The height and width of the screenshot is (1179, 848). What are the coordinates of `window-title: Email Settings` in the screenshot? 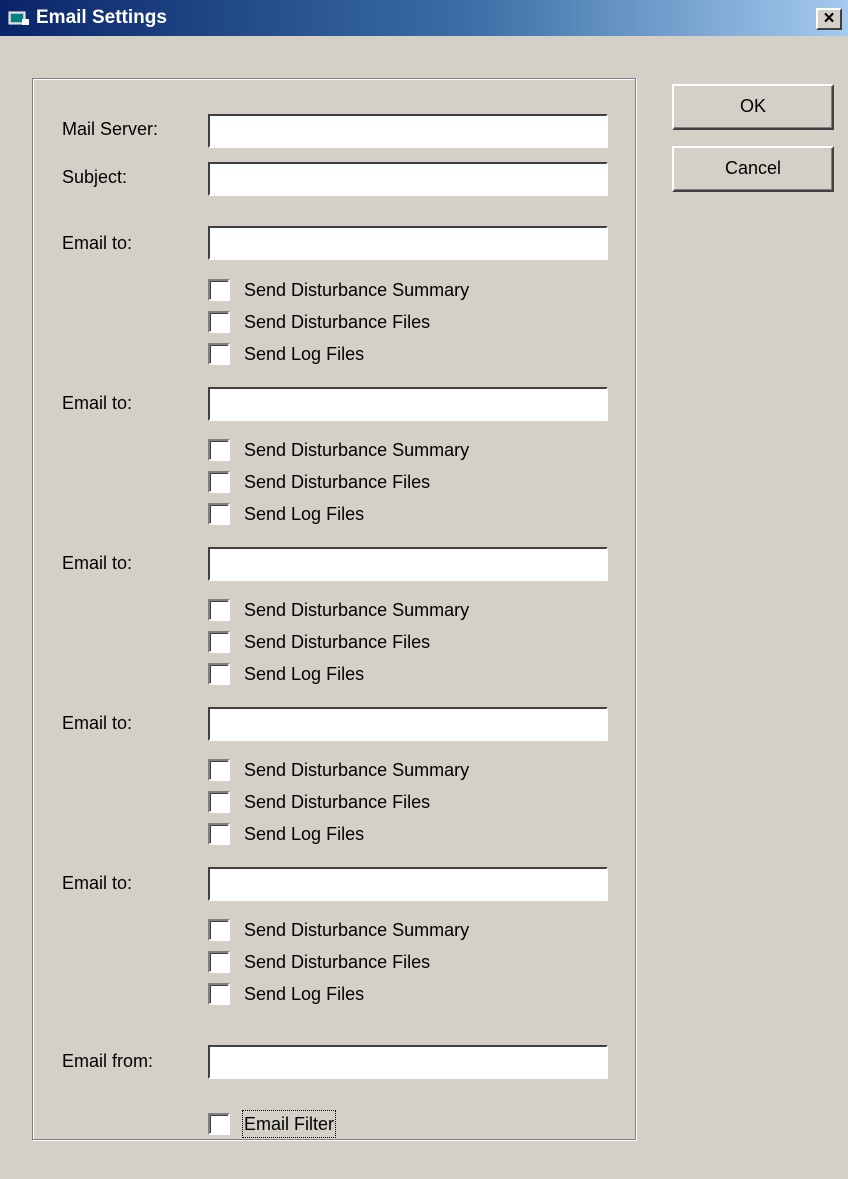 It's located at (101, 17).